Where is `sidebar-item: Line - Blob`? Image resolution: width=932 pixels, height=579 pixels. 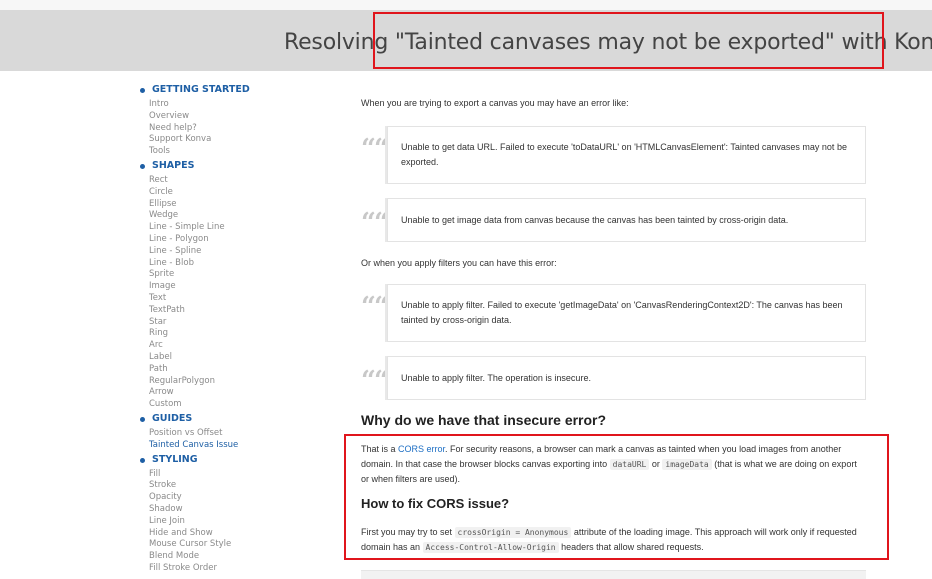 sidebar-item: Line - Blob is located at coordinates (224, 264).